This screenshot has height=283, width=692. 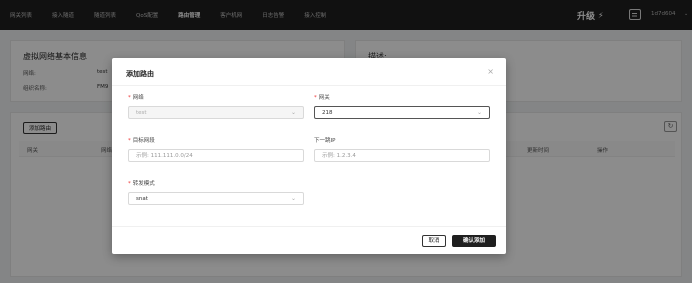 I want to click on gateway-label: * 网关, so click(x=322, y=98).